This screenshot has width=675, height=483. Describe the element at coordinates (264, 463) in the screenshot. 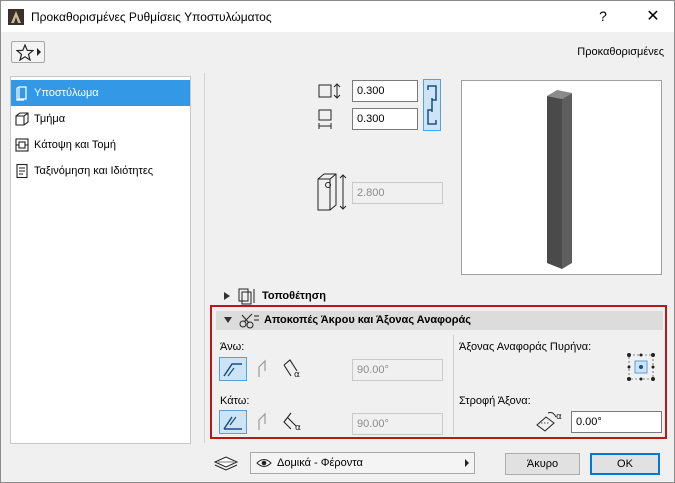

I see `eye-icon` at that location.